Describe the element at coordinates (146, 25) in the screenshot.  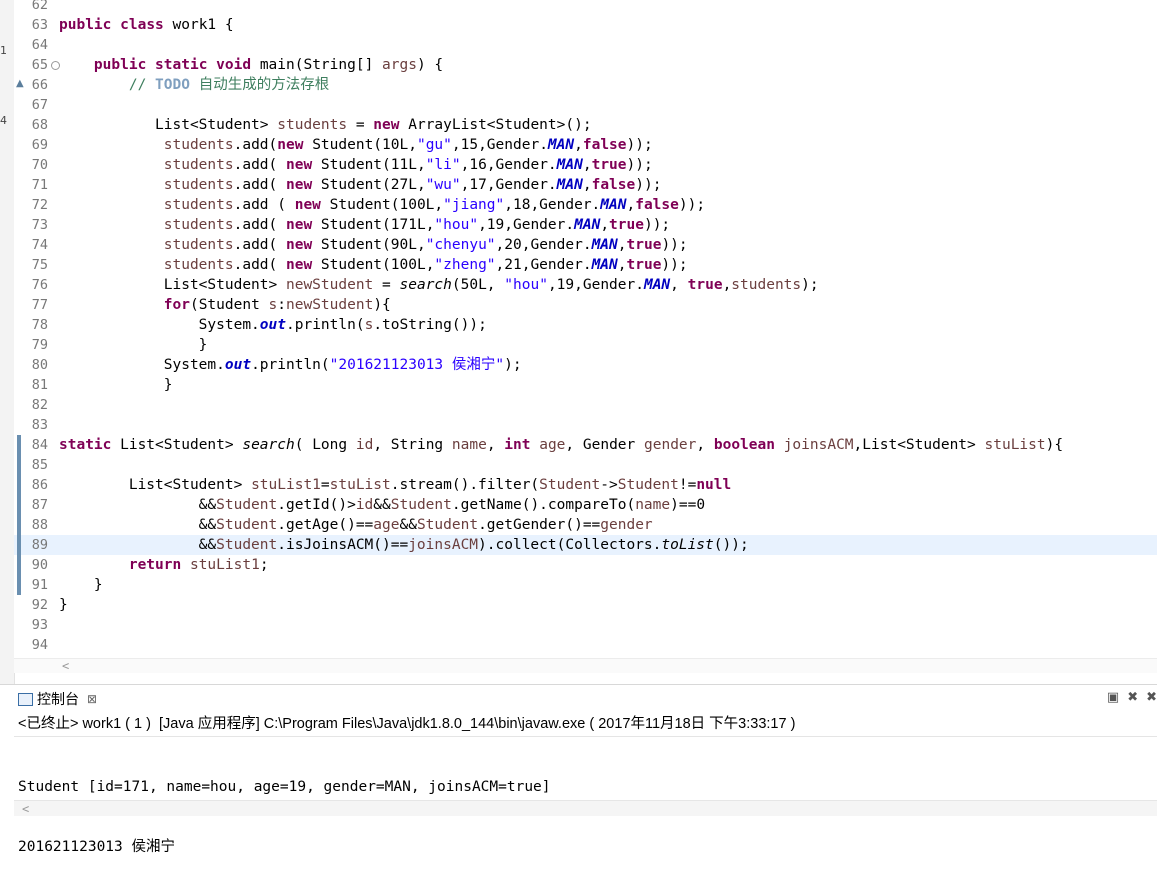
I see `code-text: public class work1 {` at that location.